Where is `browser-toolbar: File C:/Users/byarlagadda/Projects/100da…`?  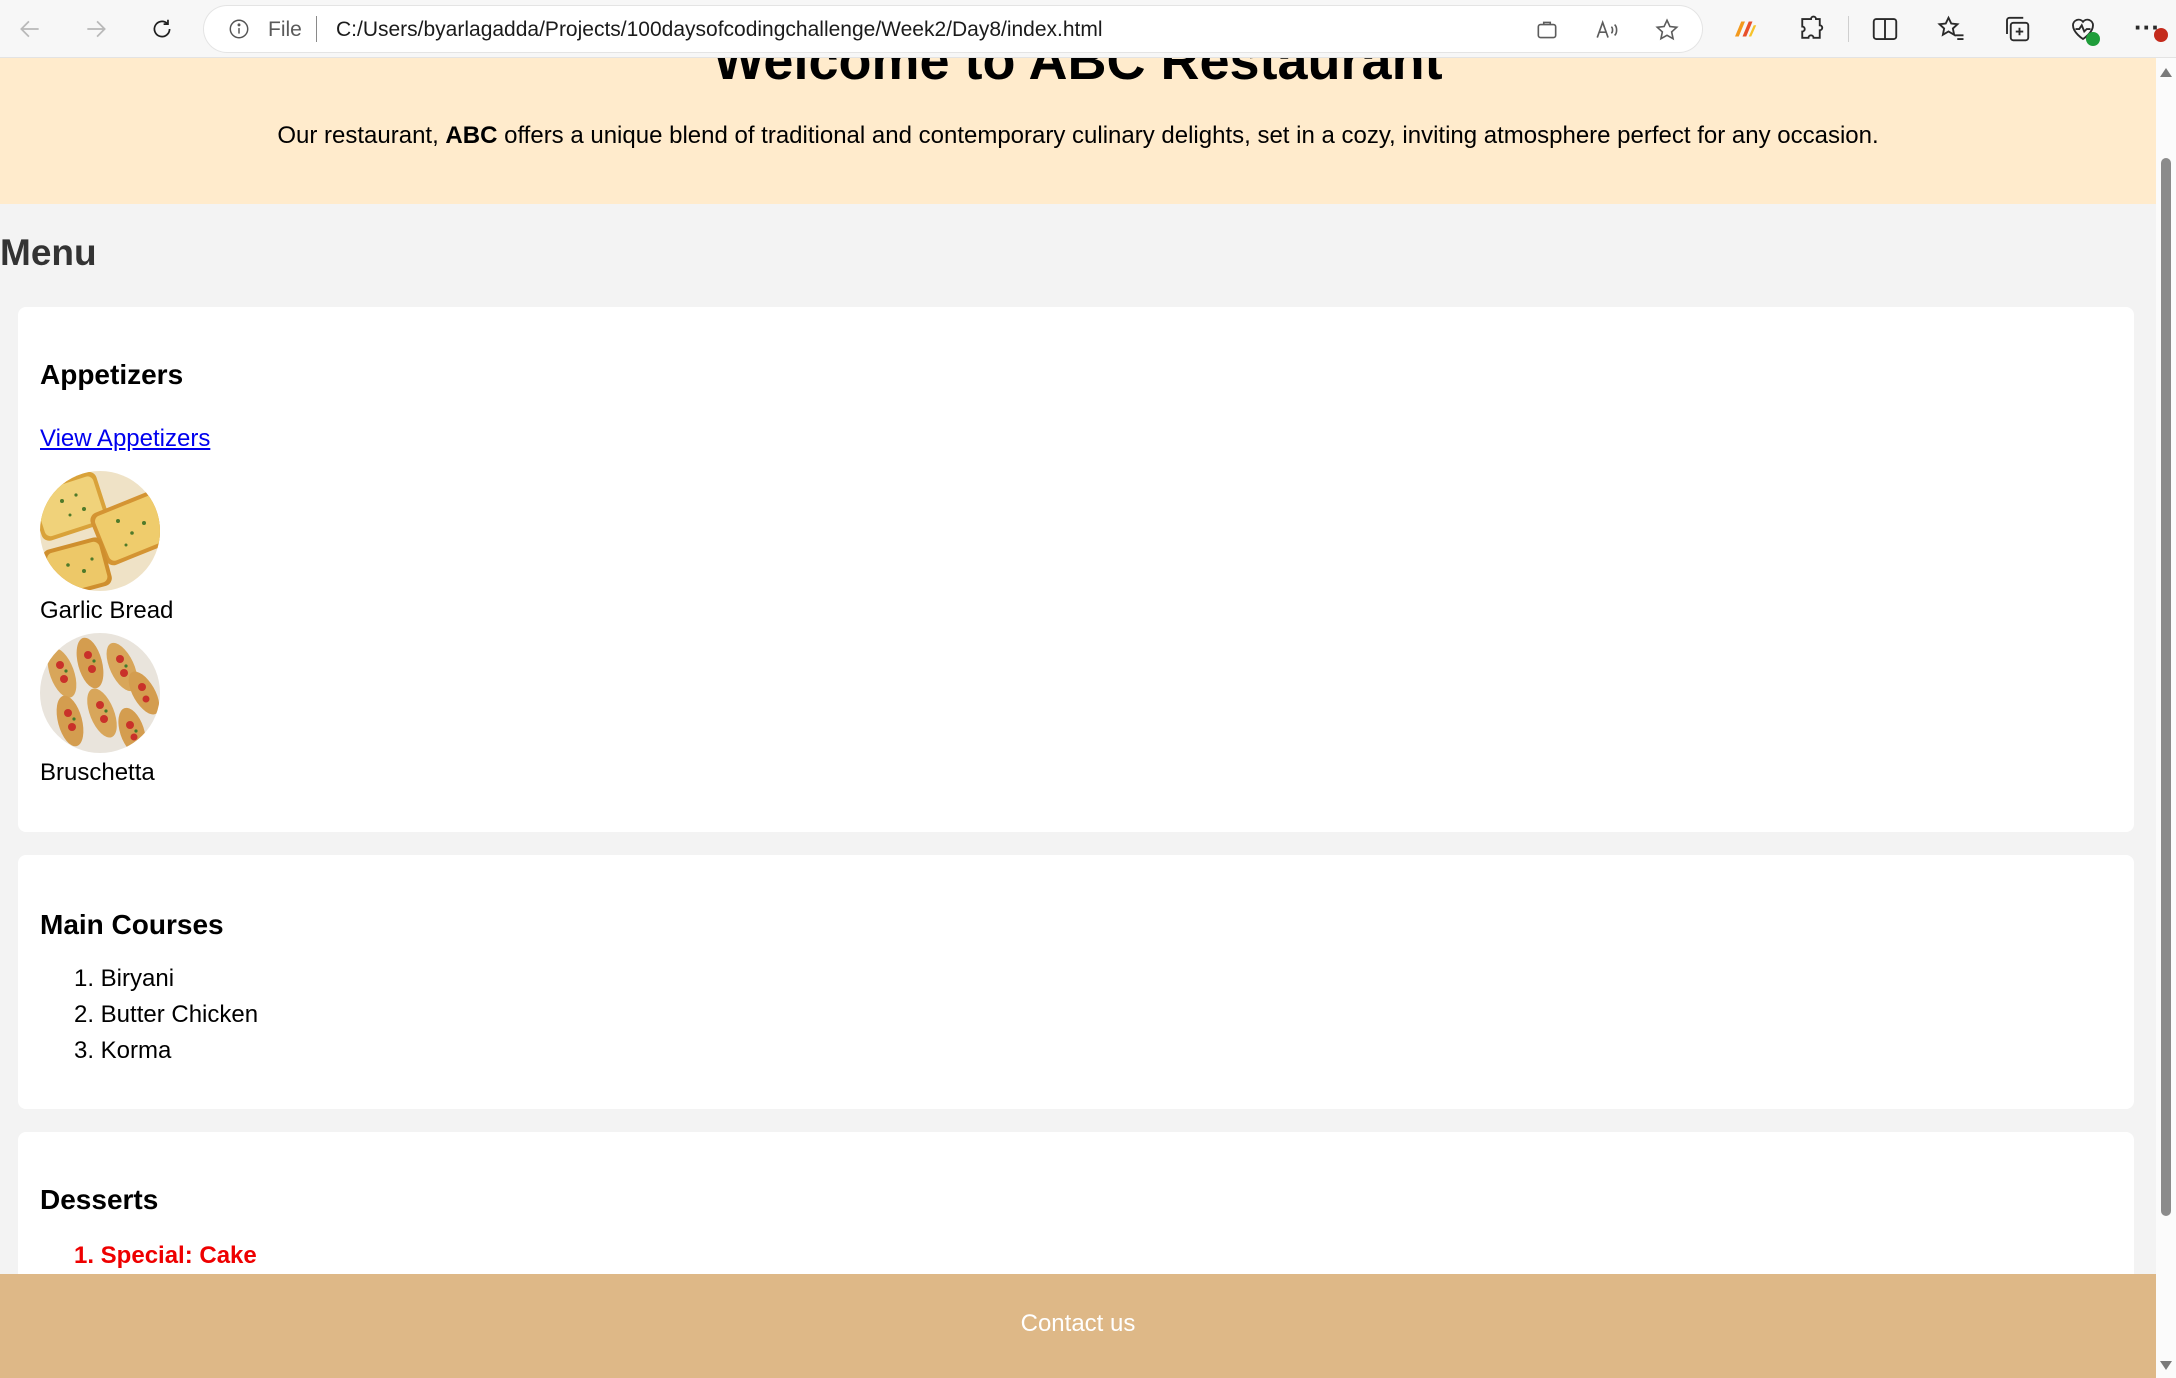 browser-toolbar: File C:/Users/byarlagadda/Projects/100da… is located at coordinates (1088, 29).